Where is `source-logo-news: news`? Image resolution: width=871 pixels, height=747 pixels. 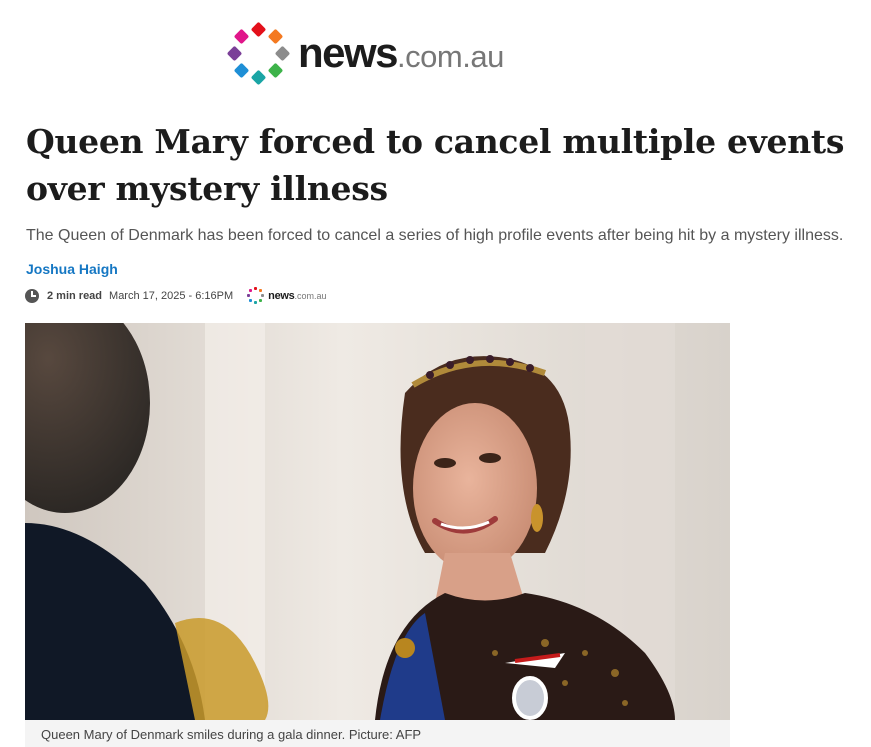 source-logo-news: news is located at coordinates (281, 295).